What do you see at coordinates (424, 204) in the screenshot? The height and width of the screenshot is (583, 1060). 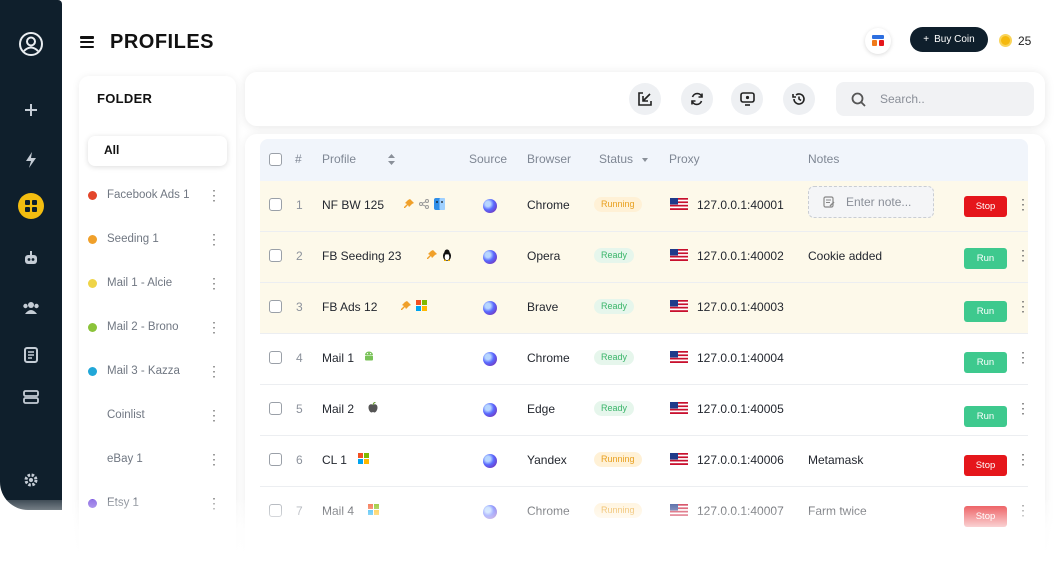 I see `share-icon` at bounding box center [424, 204].